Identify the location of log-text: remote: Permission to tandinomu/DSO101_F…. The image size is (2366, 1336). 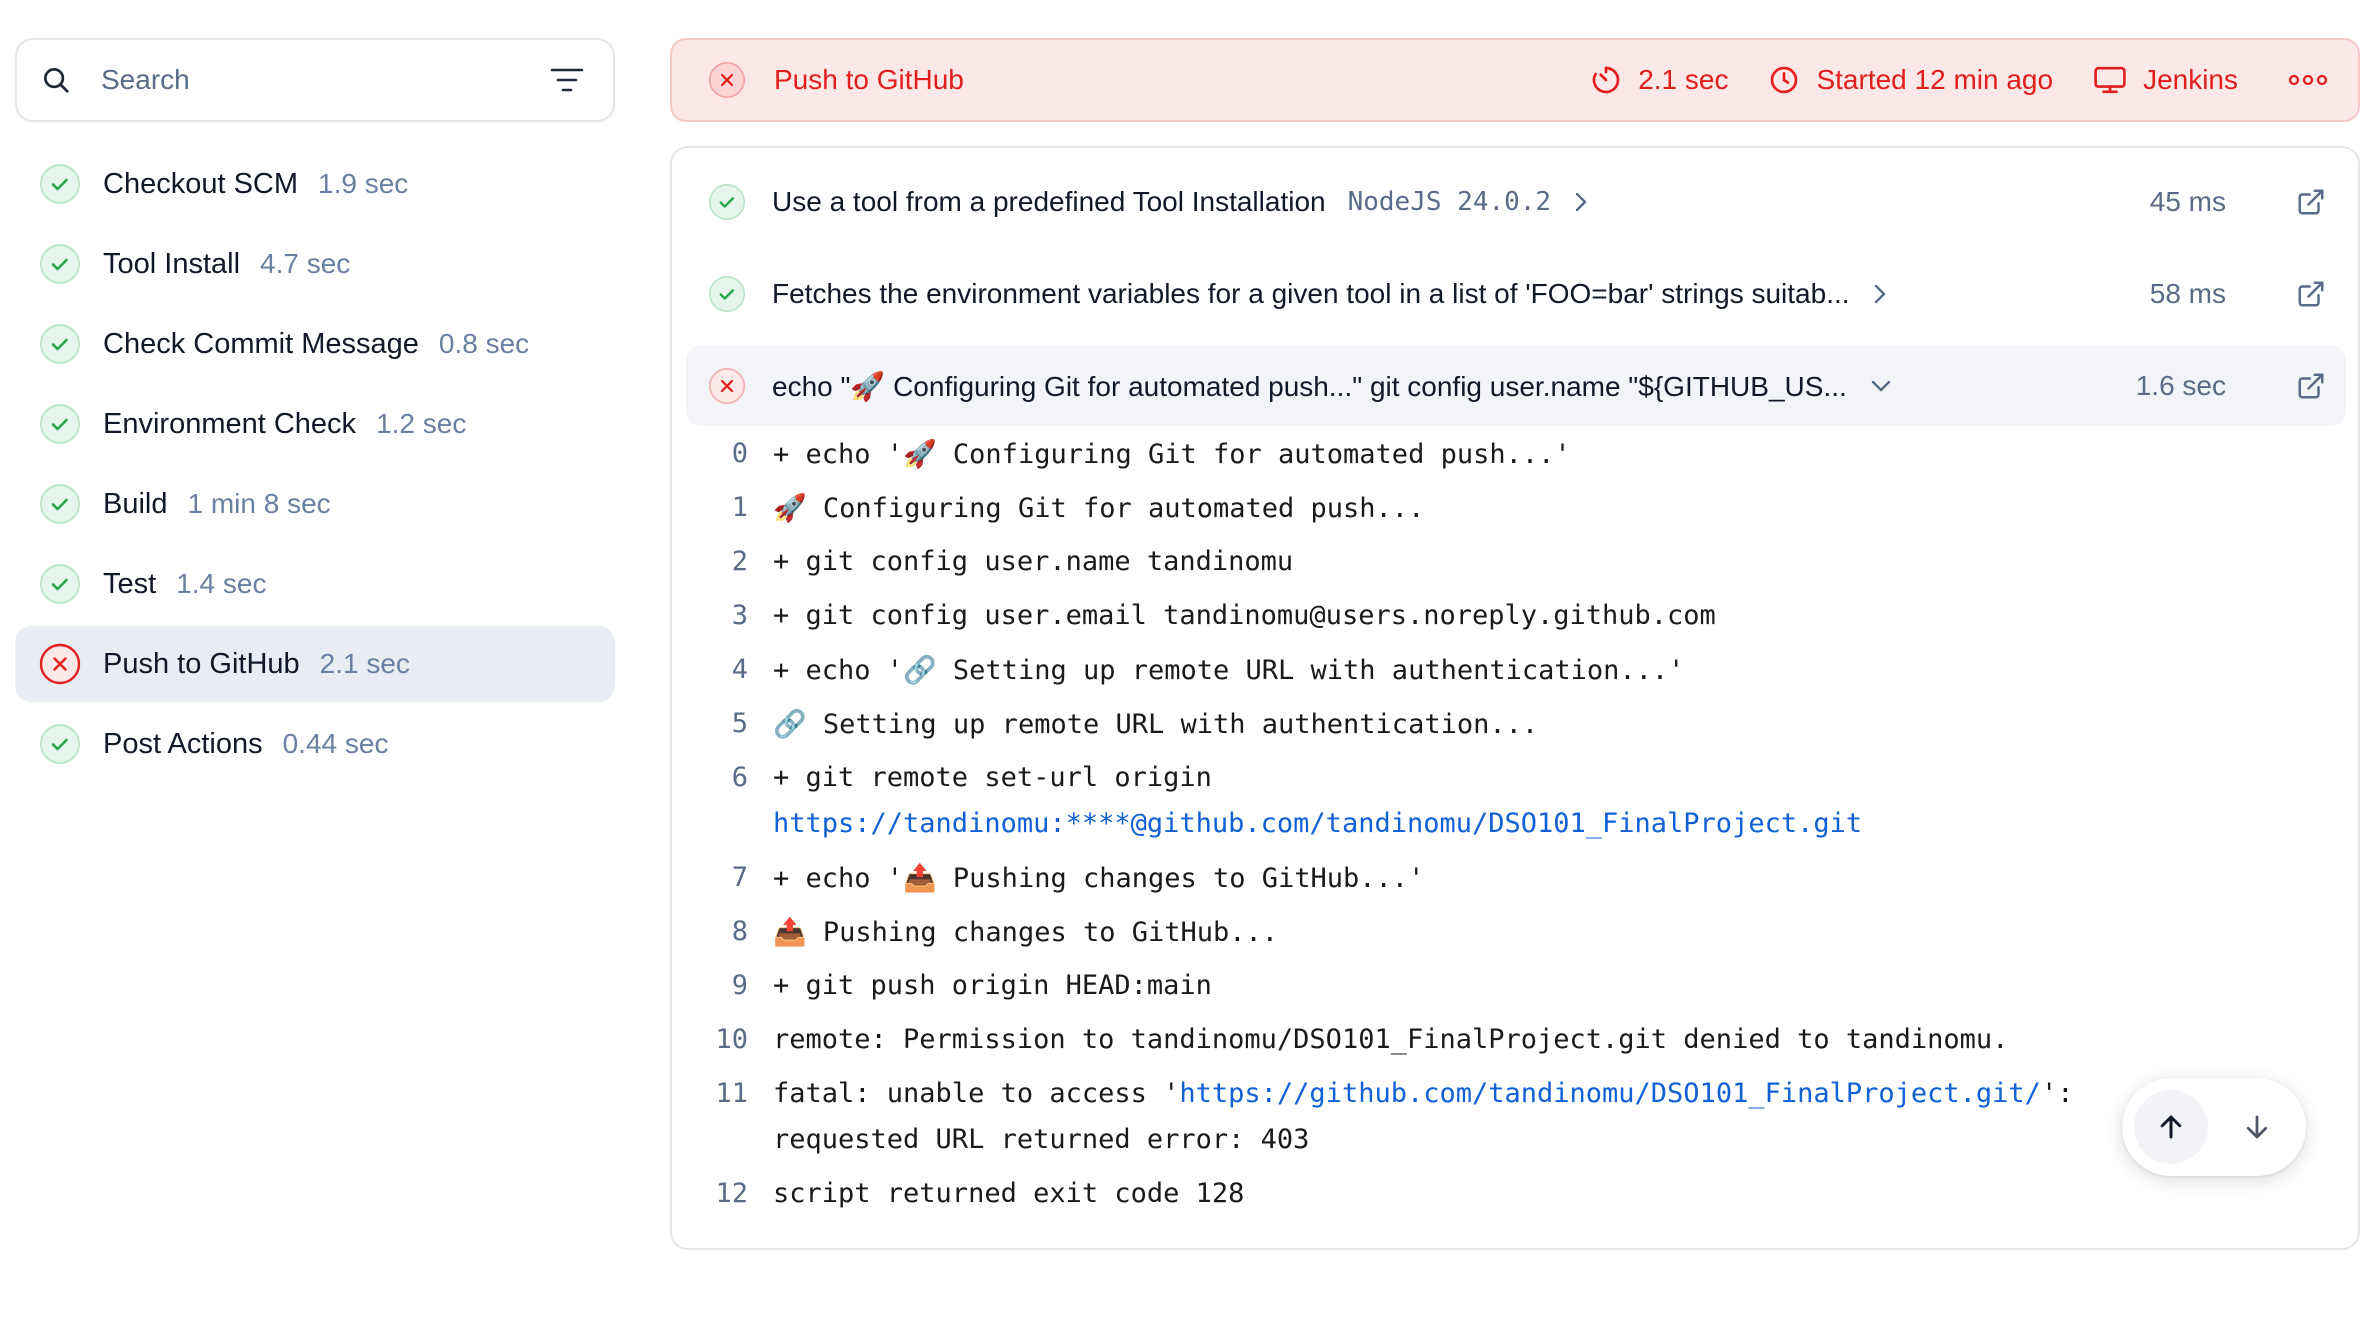
(1391, 1039).